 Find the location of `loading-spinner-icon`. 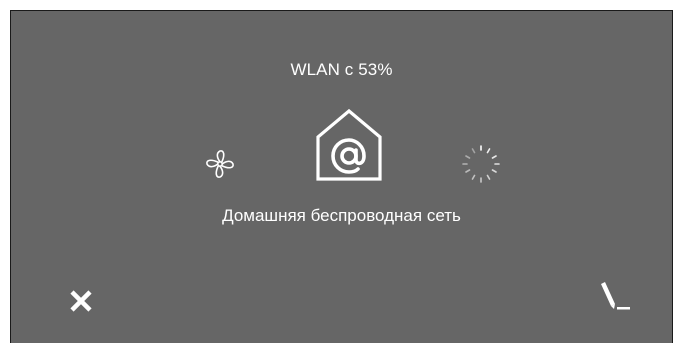

loading-spinner-icon is located at coordinates (481, 164).